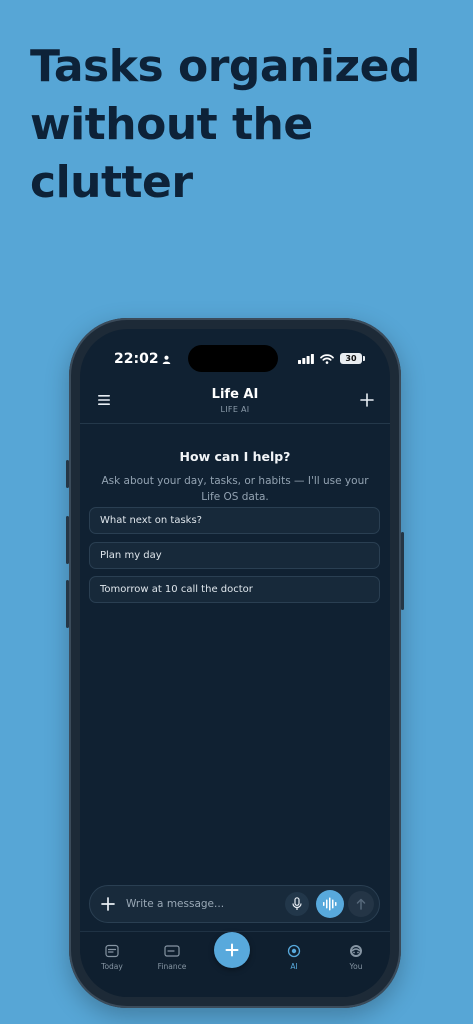 This screenshot has width=473, height=1024. I want to click on suggestion-call-doctor: Tomorrow at 10 call the doctor, so click(234, 589).